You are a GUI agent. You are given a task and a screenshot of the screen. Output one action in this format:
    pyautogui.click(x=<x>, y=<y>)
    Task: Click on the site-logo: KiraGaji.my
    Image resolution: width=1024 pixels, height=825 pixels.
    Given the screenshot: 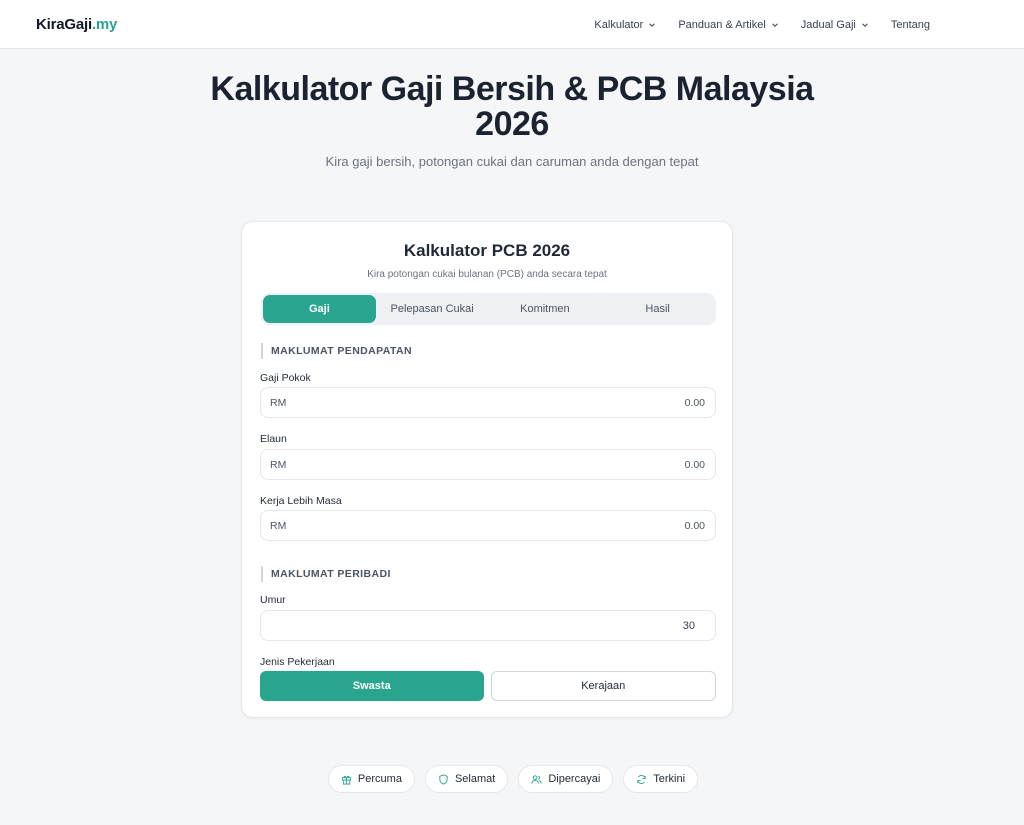 What is the action you would take?
    pyautogui.click(x=76, y=24)
    